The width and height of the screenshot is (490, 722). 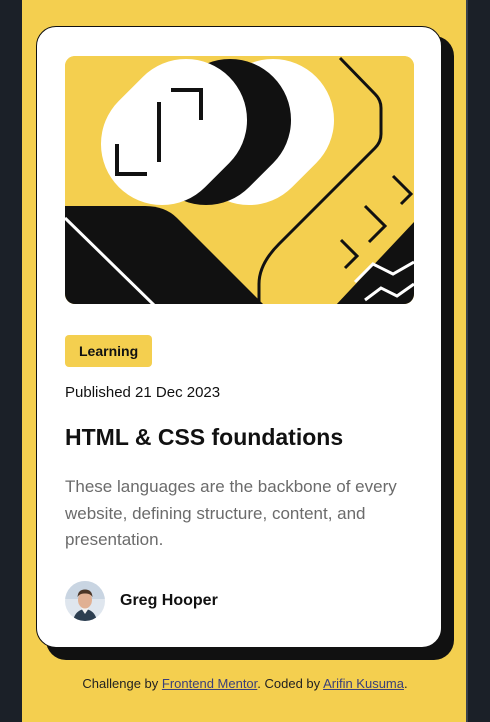 I want to click on card-title: HTML & CSS foundations, so click(x=204, y=437).